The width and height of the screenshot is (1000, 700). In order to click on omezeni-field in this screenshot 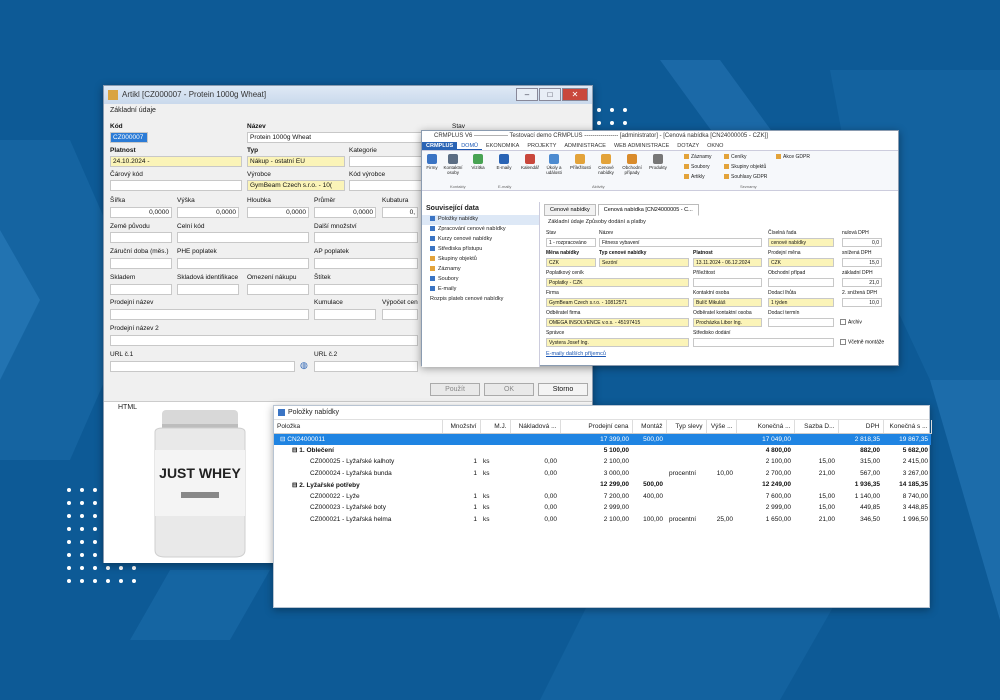, I will do `click(278, 289)`.